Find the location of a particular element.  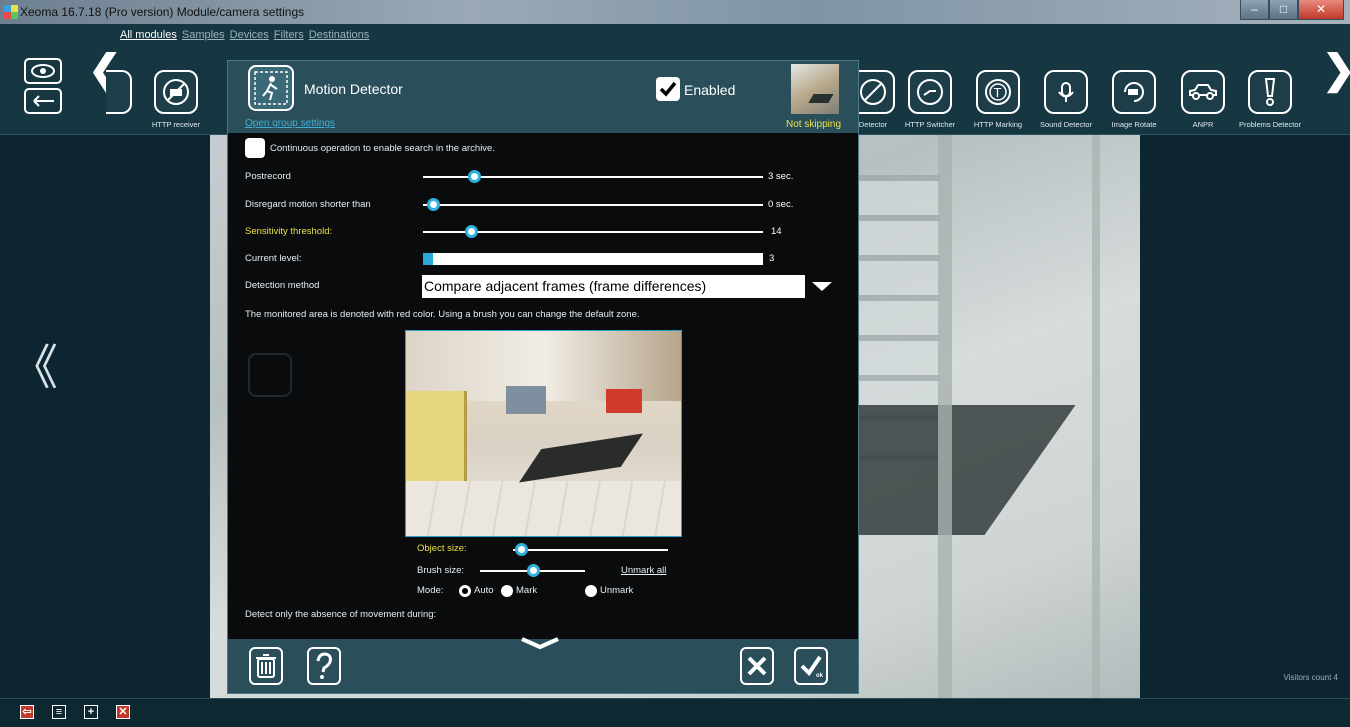

mode-unmark-radio: Unmark is located at coordinates (615, 591).